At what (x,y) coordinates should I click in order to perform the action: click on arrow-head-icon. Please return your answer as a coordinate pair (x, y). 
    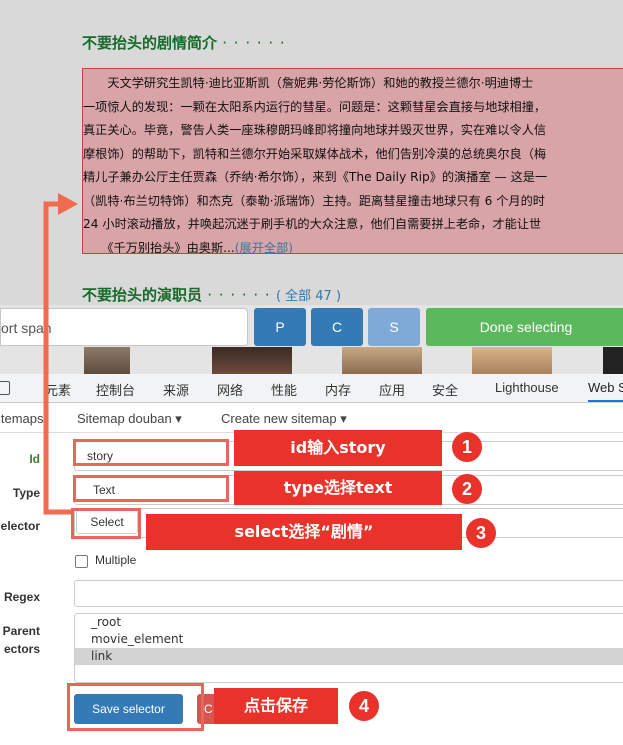
    Looking at the image, I should click on (68, 204).